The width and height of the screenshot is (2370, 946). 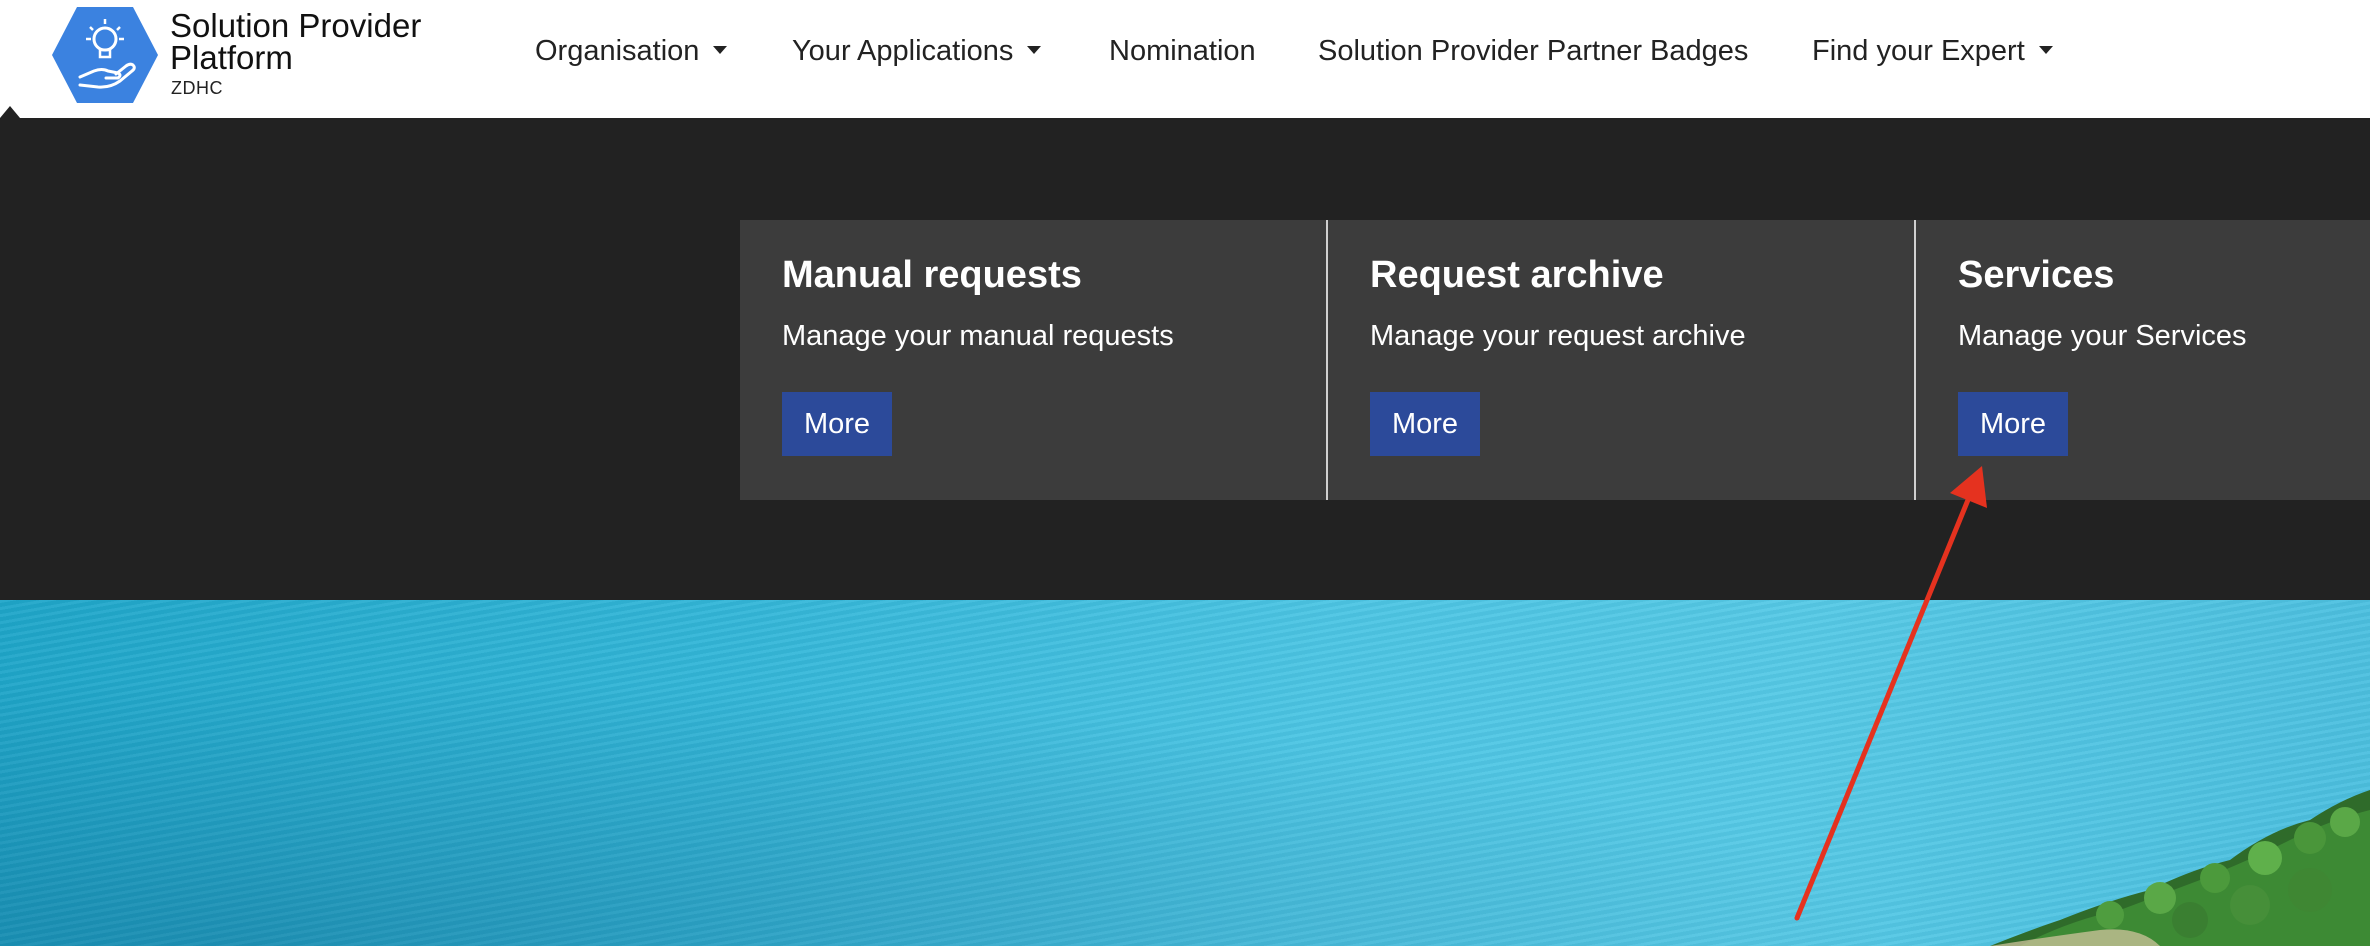 I want to click on nav-item-organisation: Organisation, so click(x=631, y=51).